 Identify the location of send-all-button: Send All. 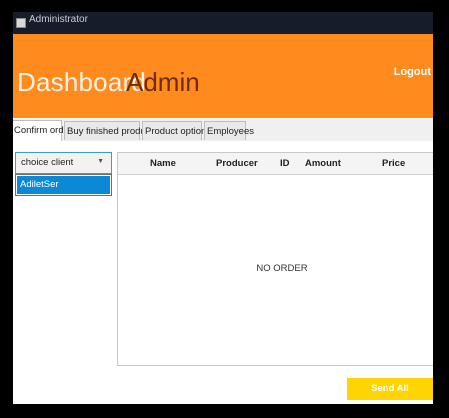
(390, 389).